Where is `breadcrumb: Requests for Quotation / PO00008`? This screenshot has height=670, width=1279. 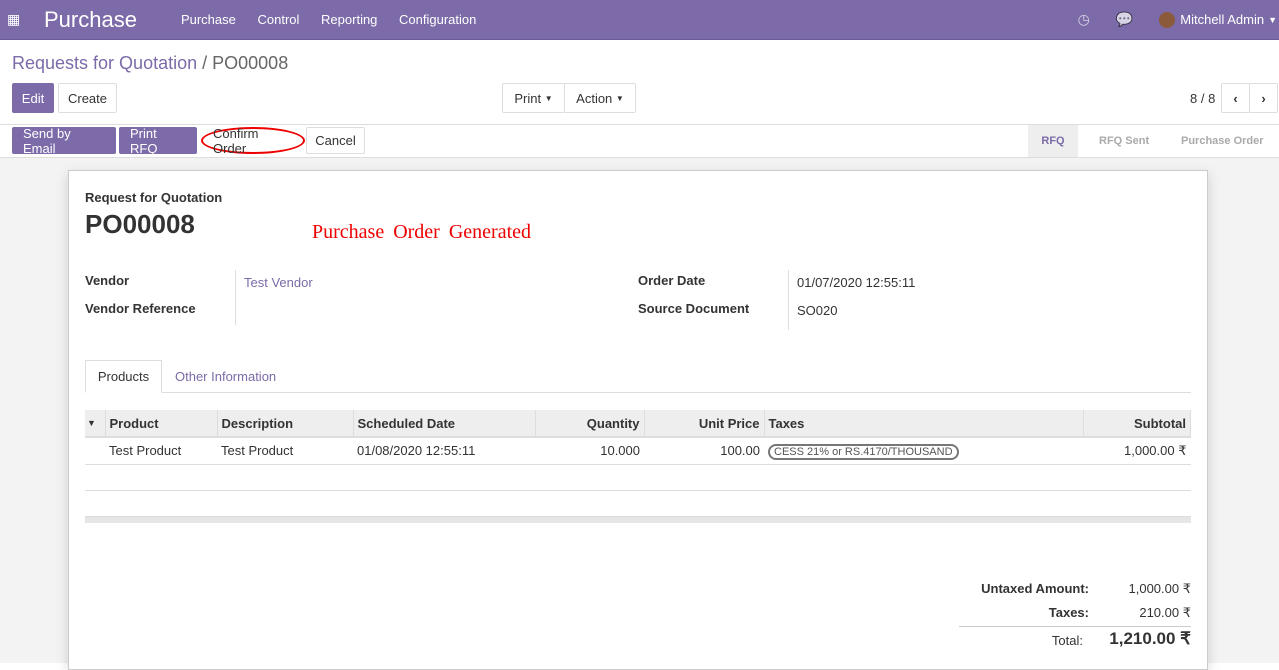
breadcrumb: Requests for Quotation / PO00008 is located at coordinates (150, 63).